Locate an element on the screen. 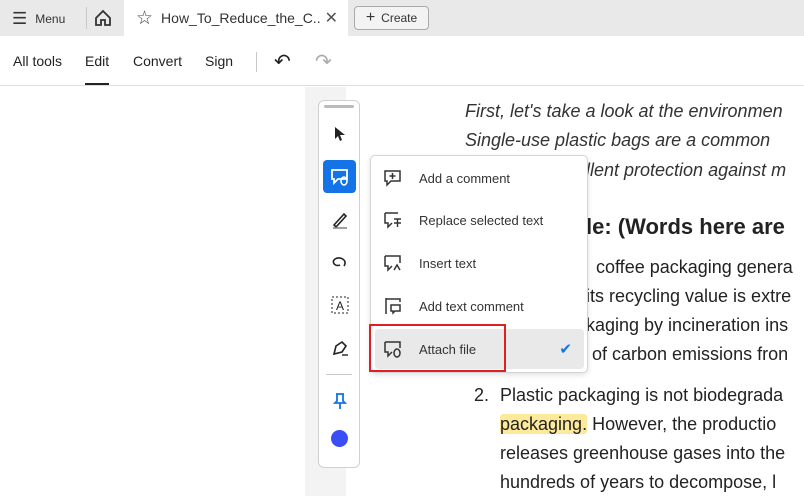 The width and height of the screenshot is (804, 496). text-box-tool: A is located at coordinates (339, 304).